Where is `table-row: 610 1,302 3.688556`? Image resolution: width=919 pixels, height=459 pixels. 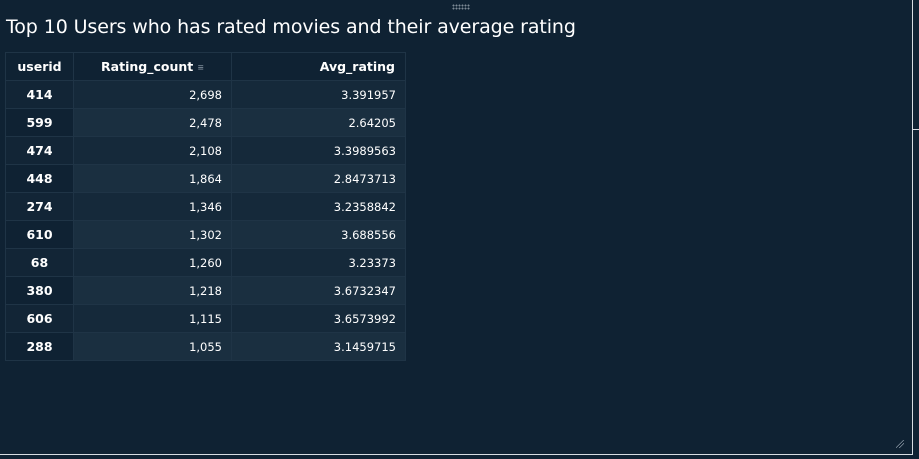
table-row: 610 1,302 3.688556 is located at coordinates (205, 234).